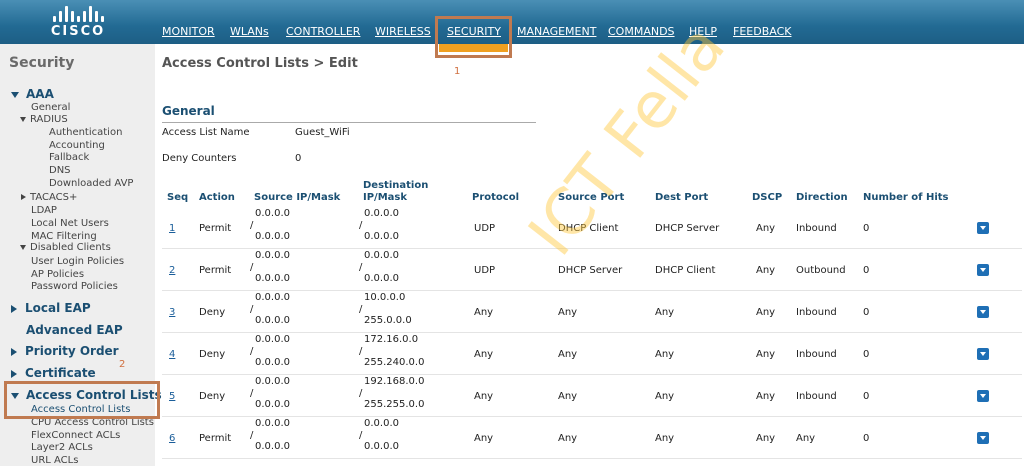 This screenshot has height=466, width=1024. I want to click on sidebar-item-mac-filtering: MAC Filtering, so click(64, 236).